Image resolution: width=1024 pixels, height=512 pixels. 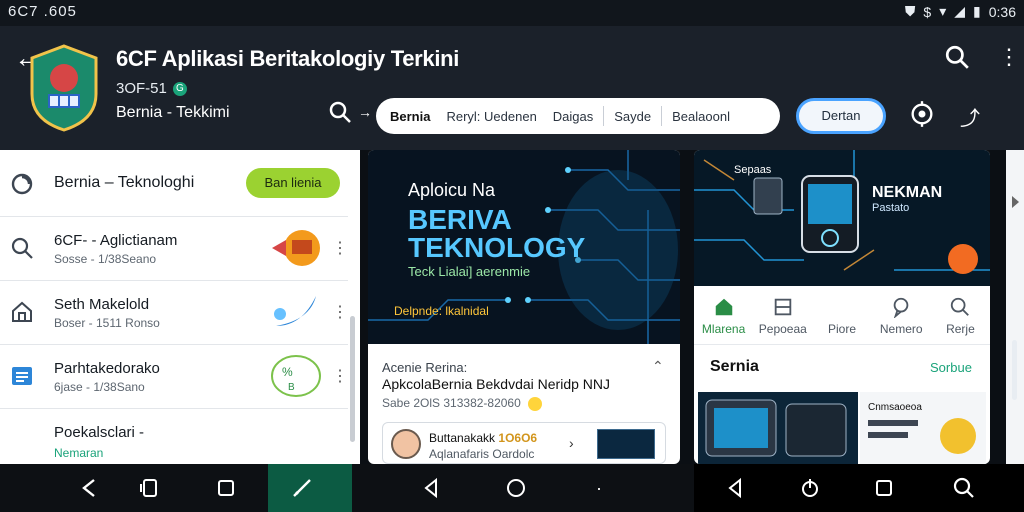 I want to click on smile-icon, so click(x=535, y=403).